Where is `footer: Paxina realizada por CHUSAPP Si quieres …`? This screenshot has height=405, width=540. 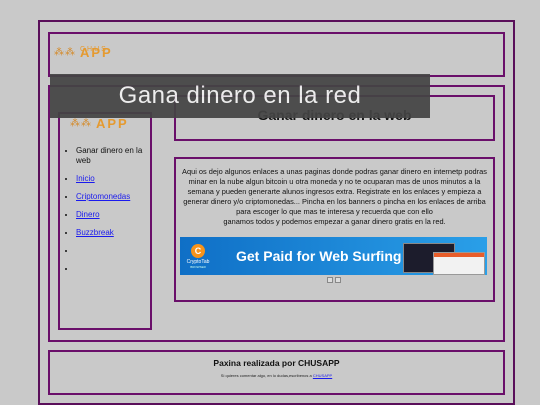 footer: Paxina realizada por CHUSAPP Si quieres … is located at coordinates (276, 372).